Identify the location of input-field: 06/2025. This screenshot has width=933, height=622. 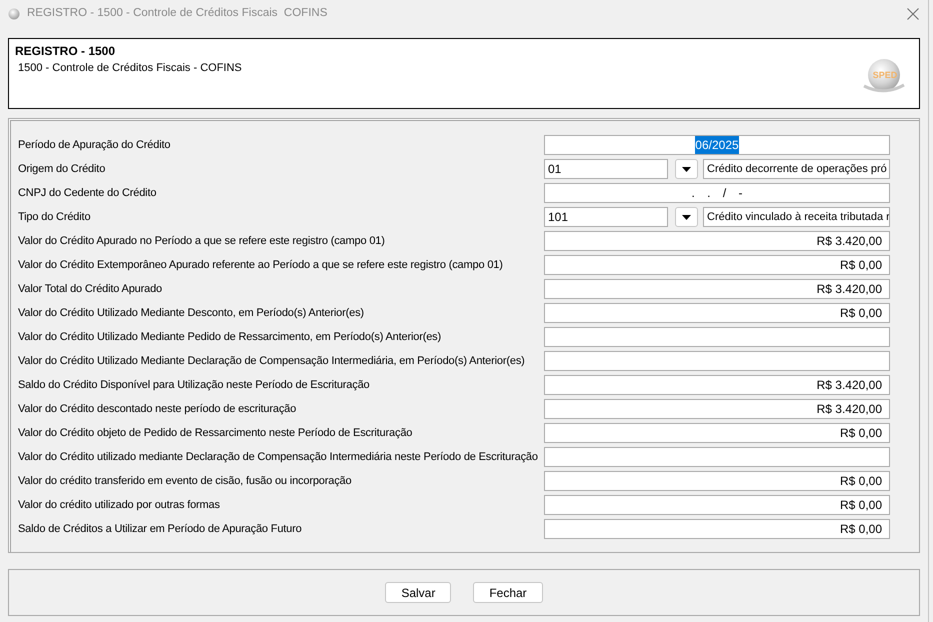
(717, 145).